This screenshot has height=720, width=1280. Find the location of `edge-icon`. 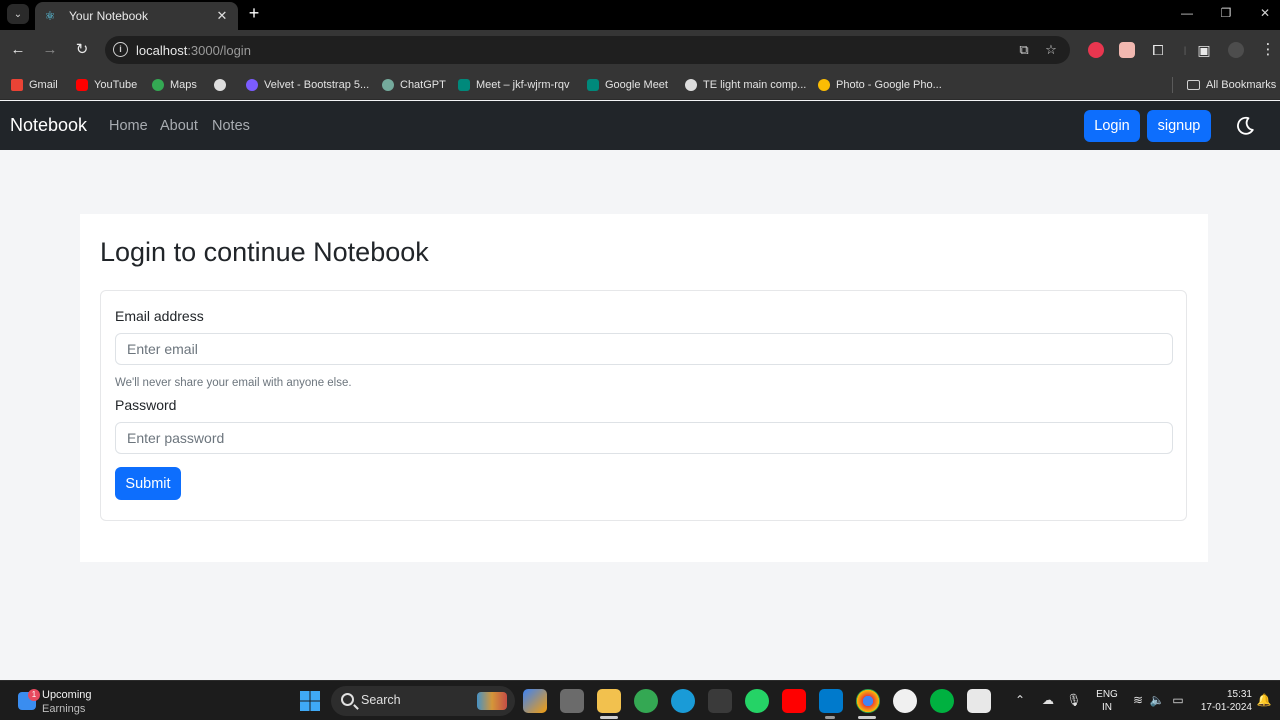

edge-icon is located at coordinates (683, 701).